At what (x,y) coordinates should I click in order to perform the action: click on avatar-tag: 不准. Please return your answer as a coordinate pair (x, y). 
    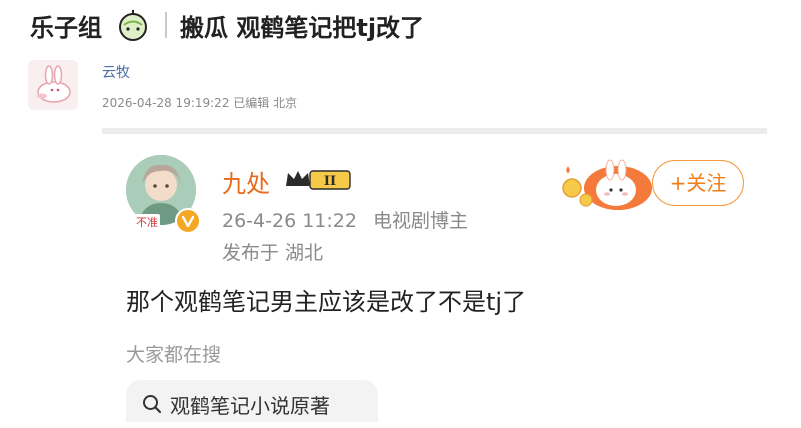
    Looking at the image, I should click on (147, 222).